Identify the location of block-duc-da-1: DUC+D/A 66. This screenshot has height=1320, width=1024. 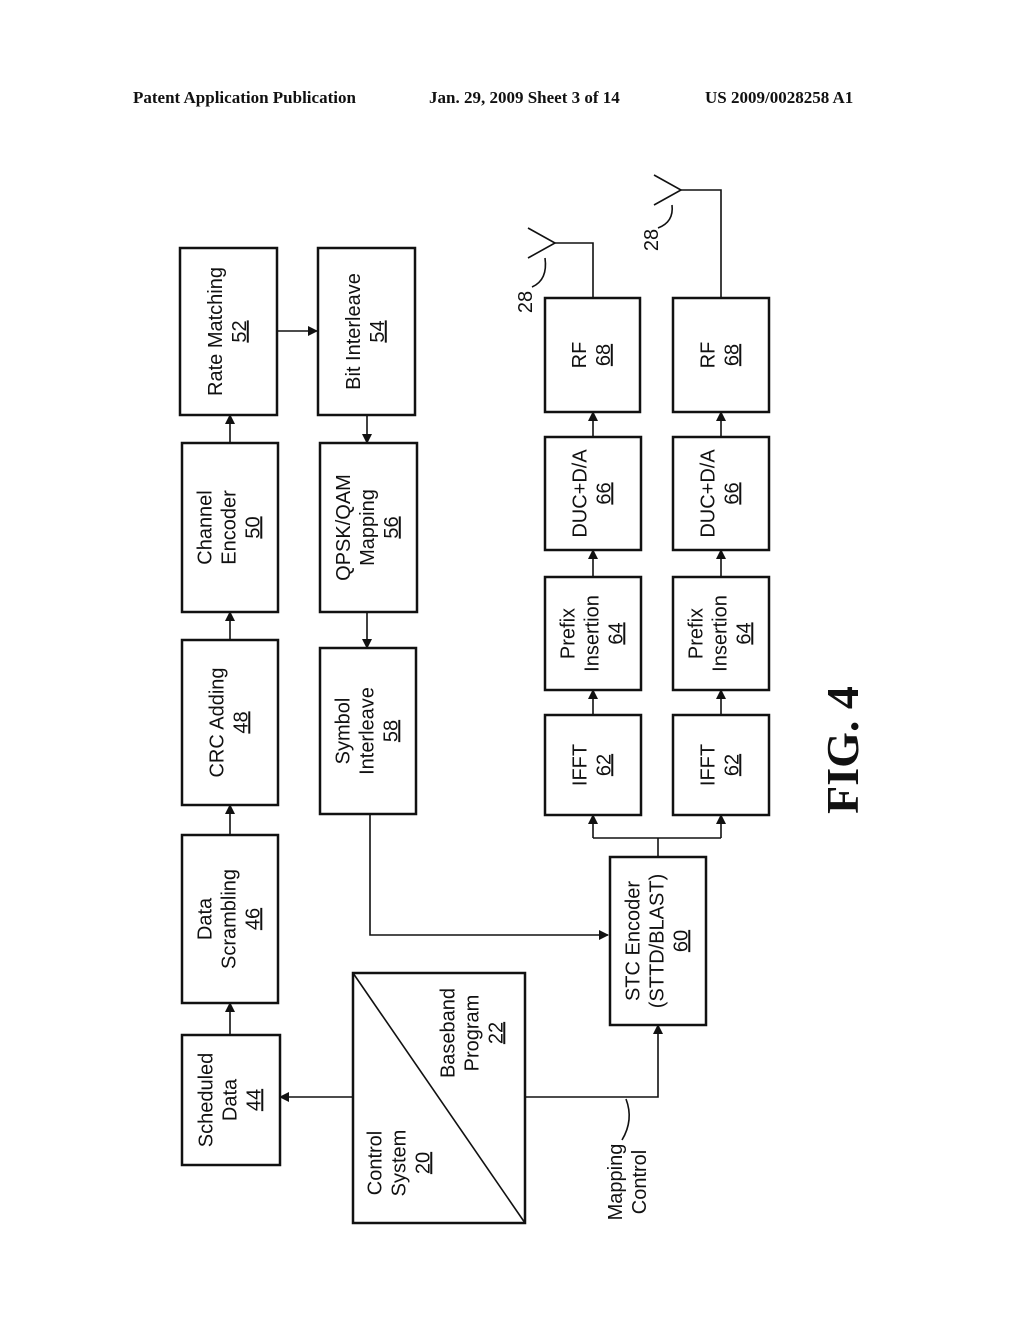
(593, 493).